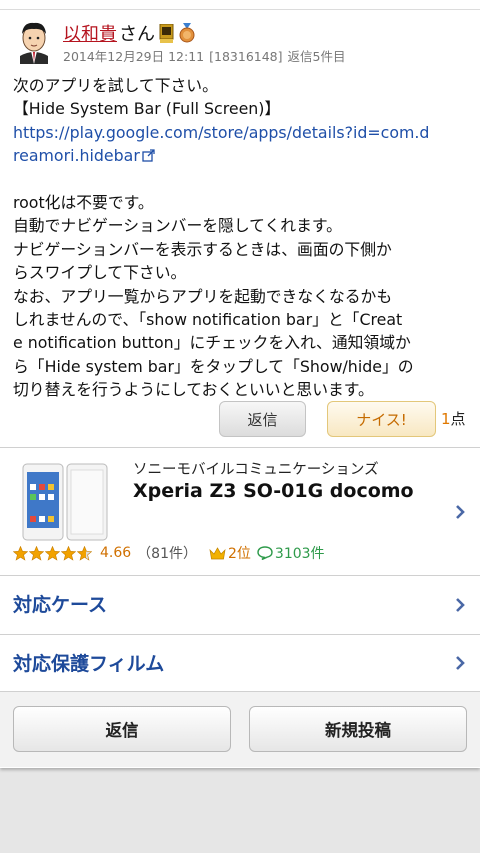 The image size is (480, 853). I want to click on body-line: なお、アプリ一覧からアプリを起動できなくなるかも, so click(203, 296).